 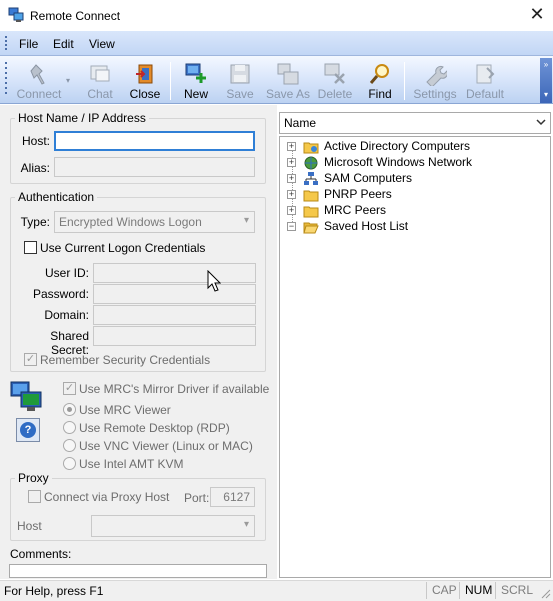 What do you see at coordinates (63, 44) in the screenshot?
I see `menu-edit: Edit` at bounding box center [63, 44].